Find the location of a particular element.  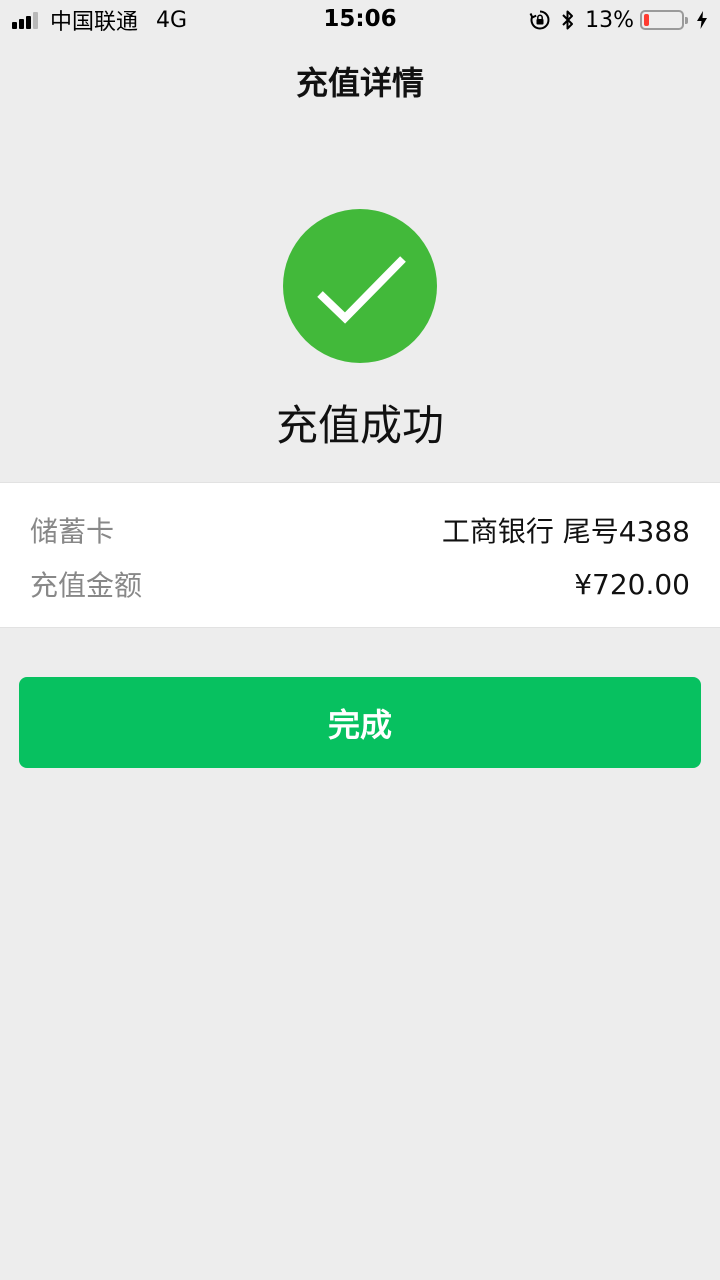

checkmark-icon is located at coordinates (361, 290).